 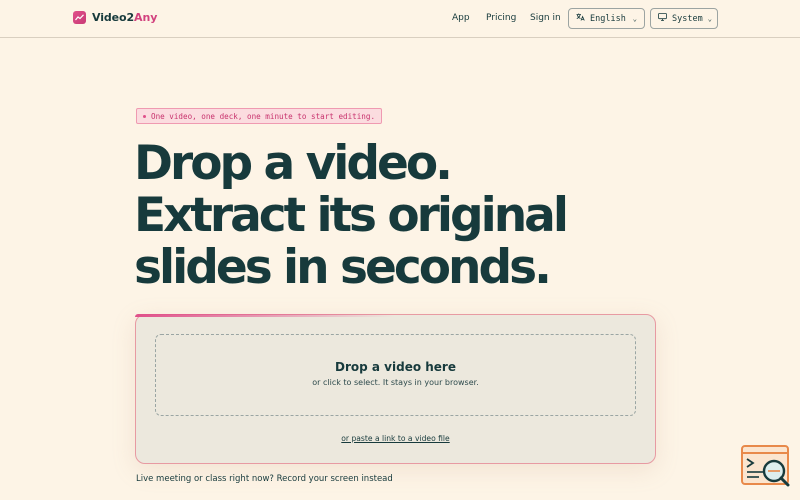 What do you see at coordinates (662, 18) in the screenshot?
I see `monitor-icon` at bounding box center [662, 18].